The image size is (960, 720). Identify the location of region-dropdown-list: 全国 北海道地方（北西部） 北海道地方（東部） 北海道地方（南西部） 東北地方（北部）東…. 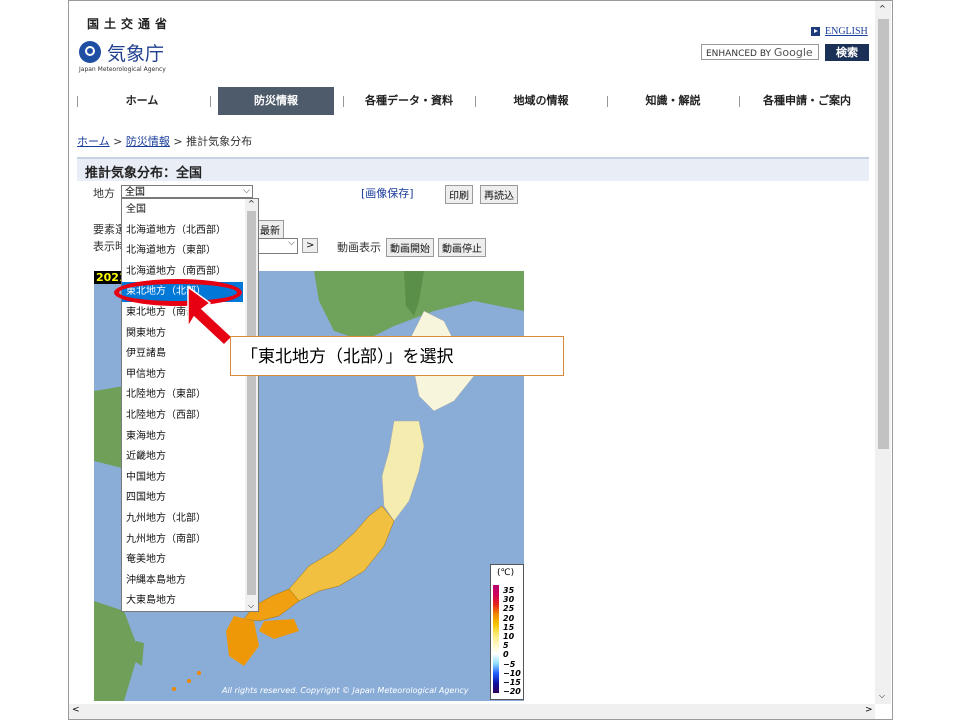
(190, 405).